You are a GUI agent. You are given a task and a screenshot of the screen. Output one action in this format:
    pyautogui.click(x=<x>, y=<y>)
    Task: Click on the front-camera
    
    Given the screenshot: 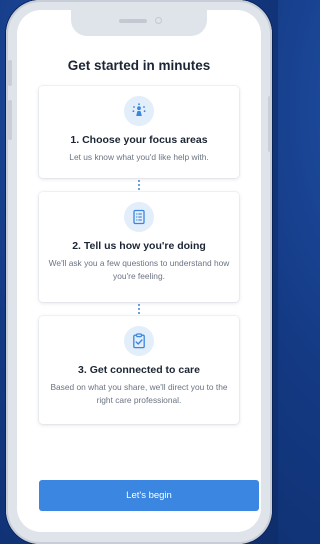 What is the action you would take?
    pyautogui.click(x=158, y=20)
    